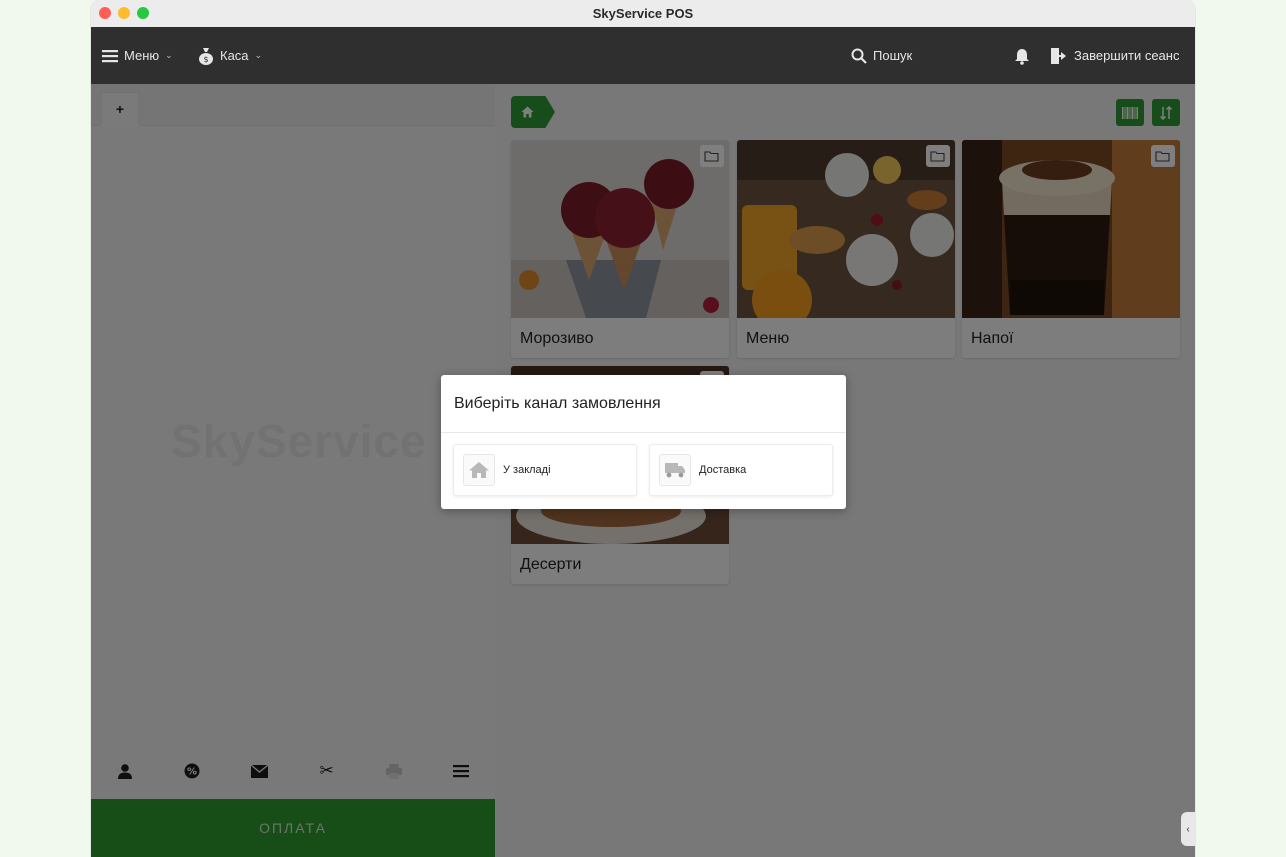  I want to click on search-icon, so click(859, 56).